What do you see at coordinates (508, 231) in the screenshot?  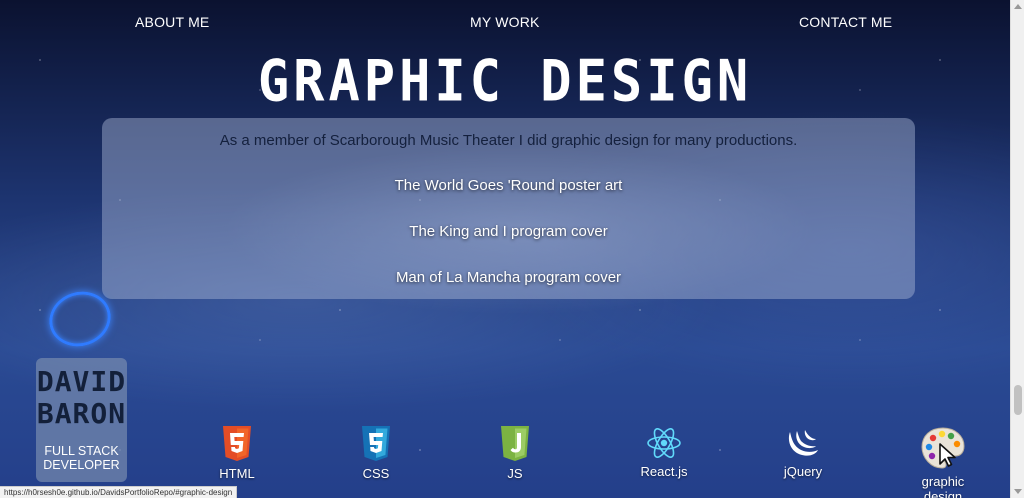 I see `project-link-king-and-i: The King and I program cover` at bounding box center [508, 231].